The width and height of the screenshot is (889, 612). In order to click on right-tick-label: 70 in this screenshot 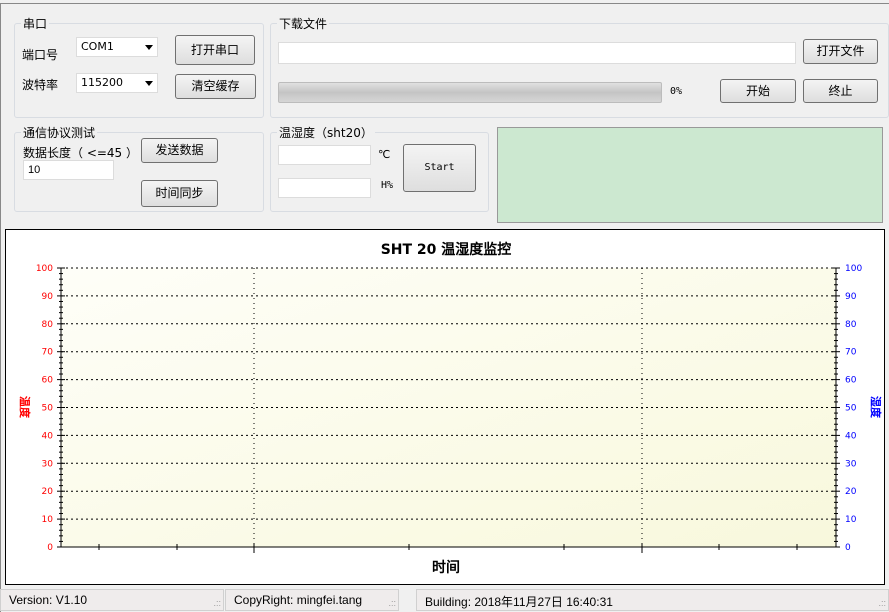, I will do `click(851, 353)`.